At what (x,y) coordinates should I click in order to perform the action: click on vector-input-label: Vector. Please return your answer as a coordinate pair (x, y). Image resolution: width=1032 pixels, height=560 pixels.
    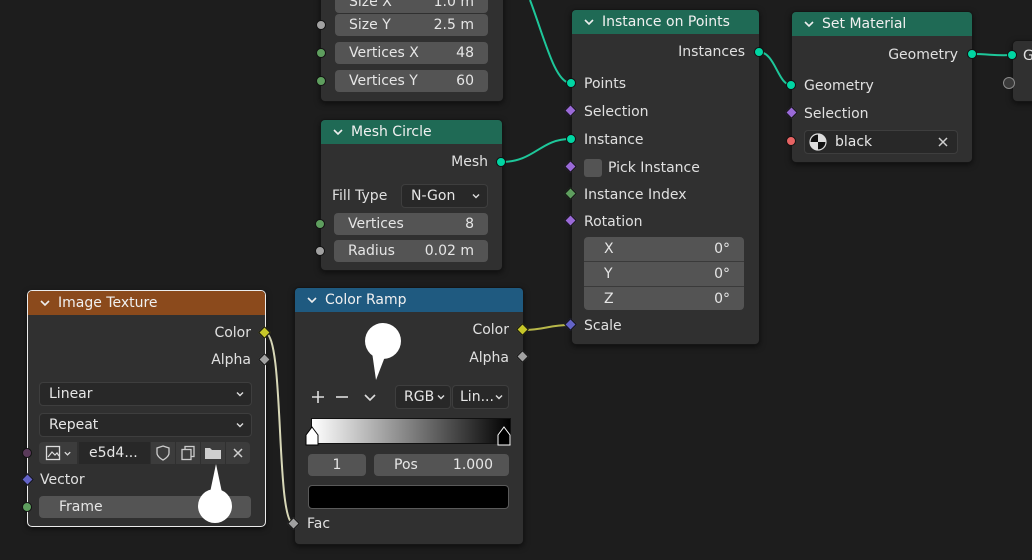
    Looking at the image, I should click on (62, 480).